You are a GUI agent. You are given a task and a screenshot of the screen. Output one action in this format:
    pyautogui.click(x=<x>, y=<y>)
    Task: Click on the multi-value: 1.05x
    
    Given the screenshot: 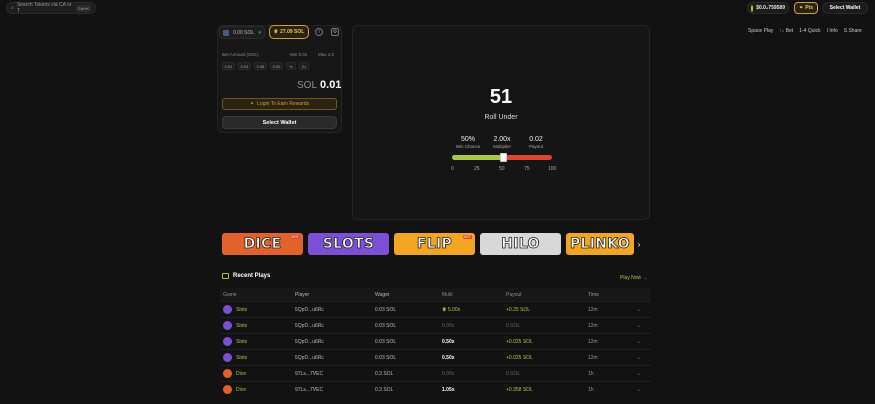 What is the action you would take?
    pyautogui.click(x=448, y=389)
    